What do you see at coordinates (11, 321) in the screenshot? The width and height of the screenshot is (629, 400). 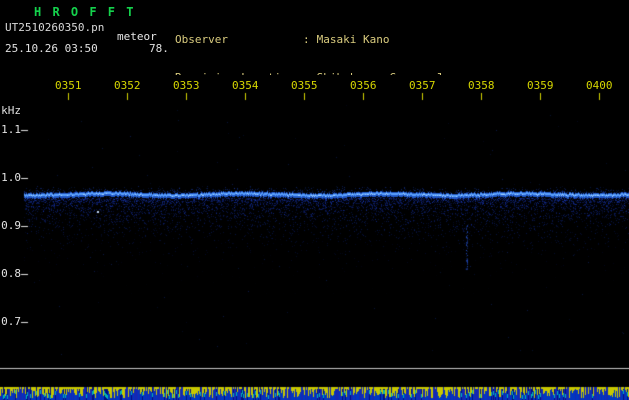 I see `y-tick-label: 0.7` at bounding box center [11, 321].